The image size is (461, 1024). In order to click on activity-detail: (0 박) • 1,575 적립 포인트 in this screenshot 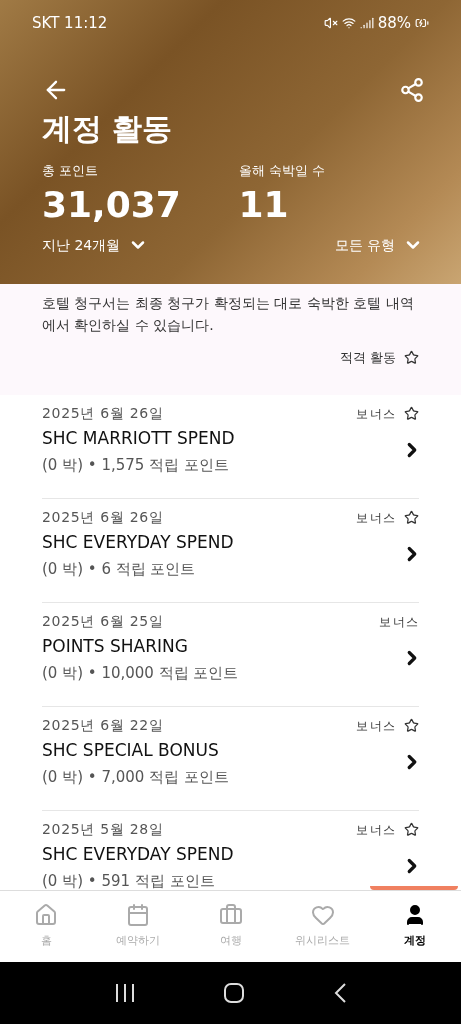, I will do `click(136, 465)`.